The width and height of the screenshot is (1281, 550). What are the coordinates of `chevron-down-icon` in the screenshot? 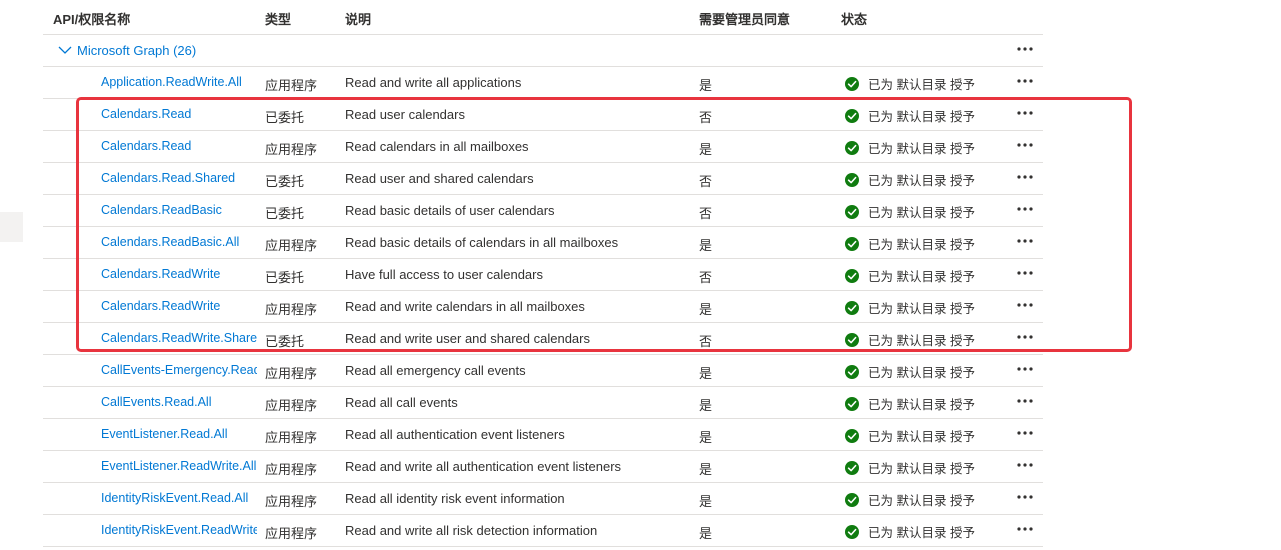 It's located at (65, 50).